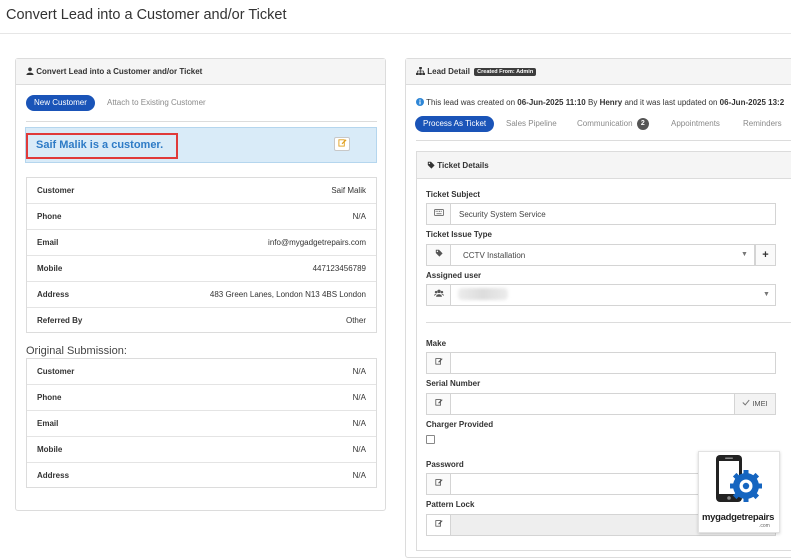  What do you see at coordinates (201, 321) in the screenshot?
I see `table-row: Referred By Other` at bounding box center [201, 321].